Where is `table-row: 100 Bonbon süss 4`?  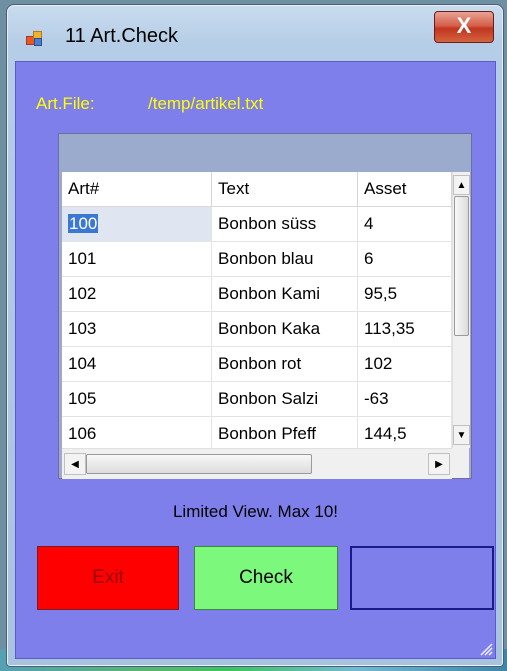
table-row: 100 Bonbon süss 4 is located at coordinates (257, 224).